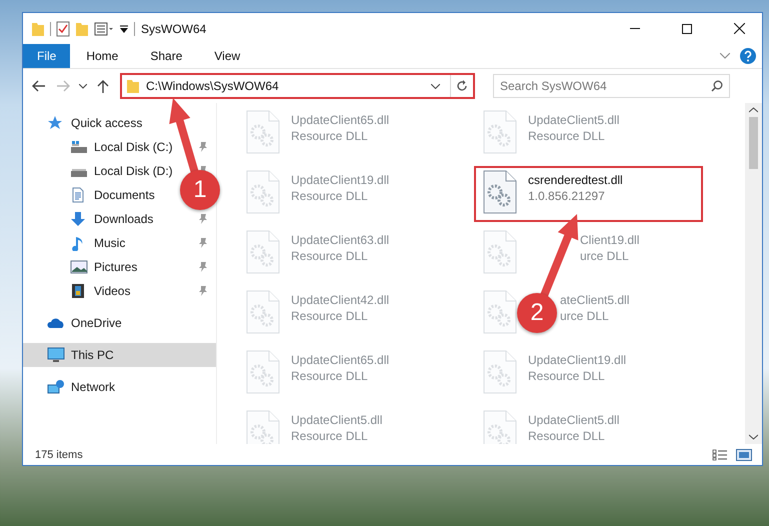 This screenshot has height=526, width=769. I want to click on customize-caret-icon, so click(124, 29).